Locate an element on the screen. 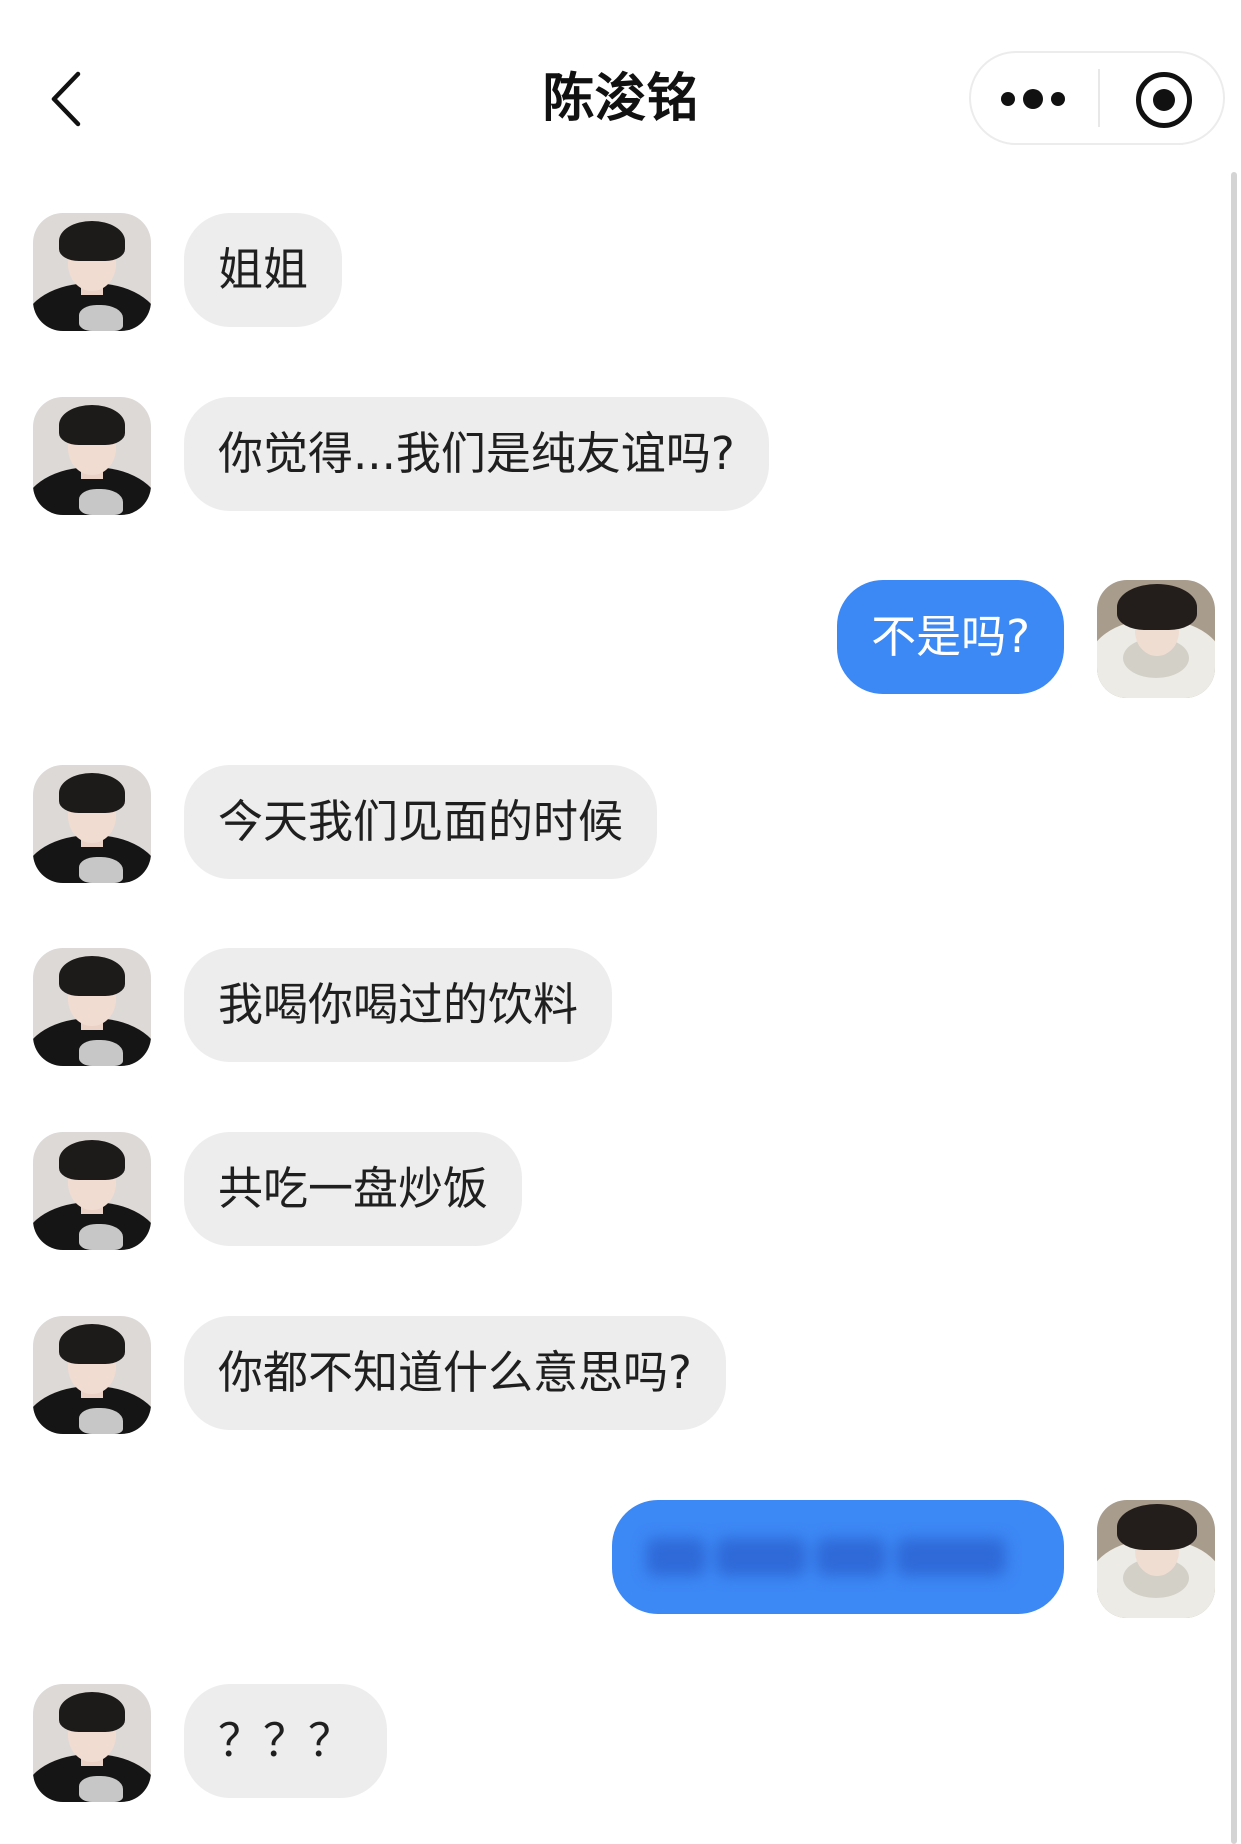 This screenshot has height=1844, width=1241. incoming-message-bubble: 姐姐 is located at coordinates (263, 270).